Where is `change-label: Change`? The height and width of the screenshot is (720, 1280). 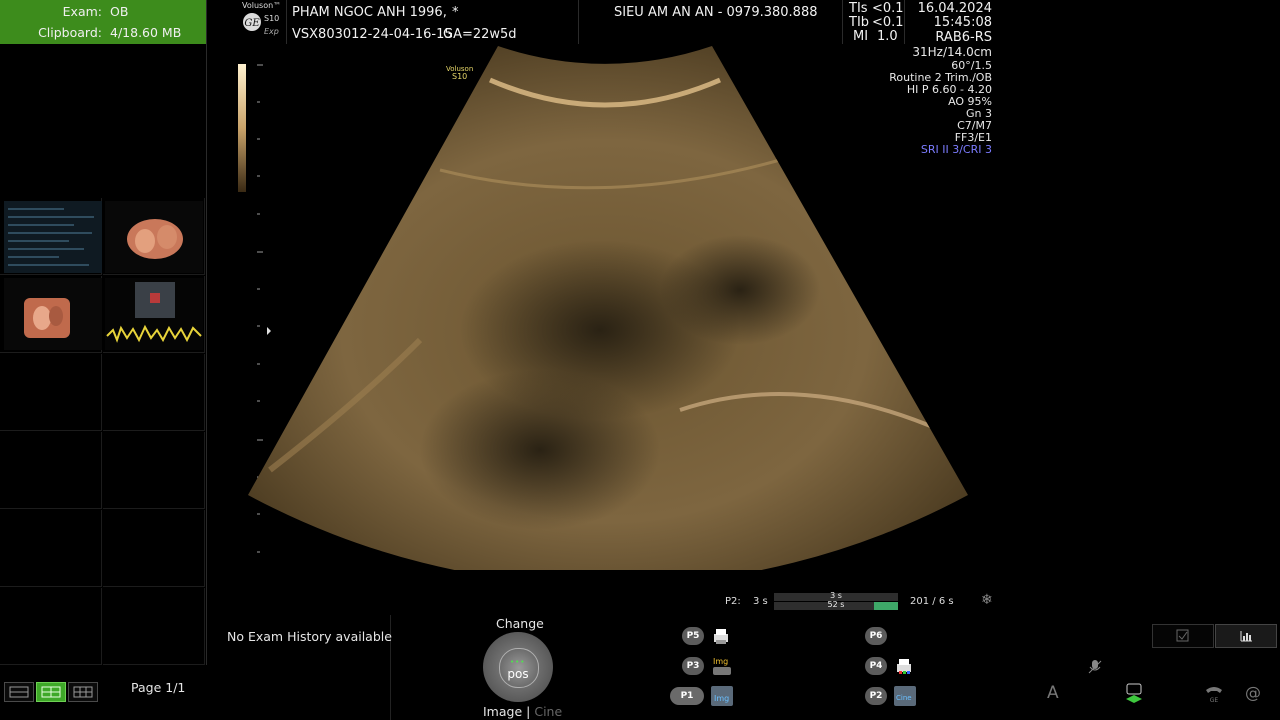
change-label: Change is located at coordinates (520, 623).